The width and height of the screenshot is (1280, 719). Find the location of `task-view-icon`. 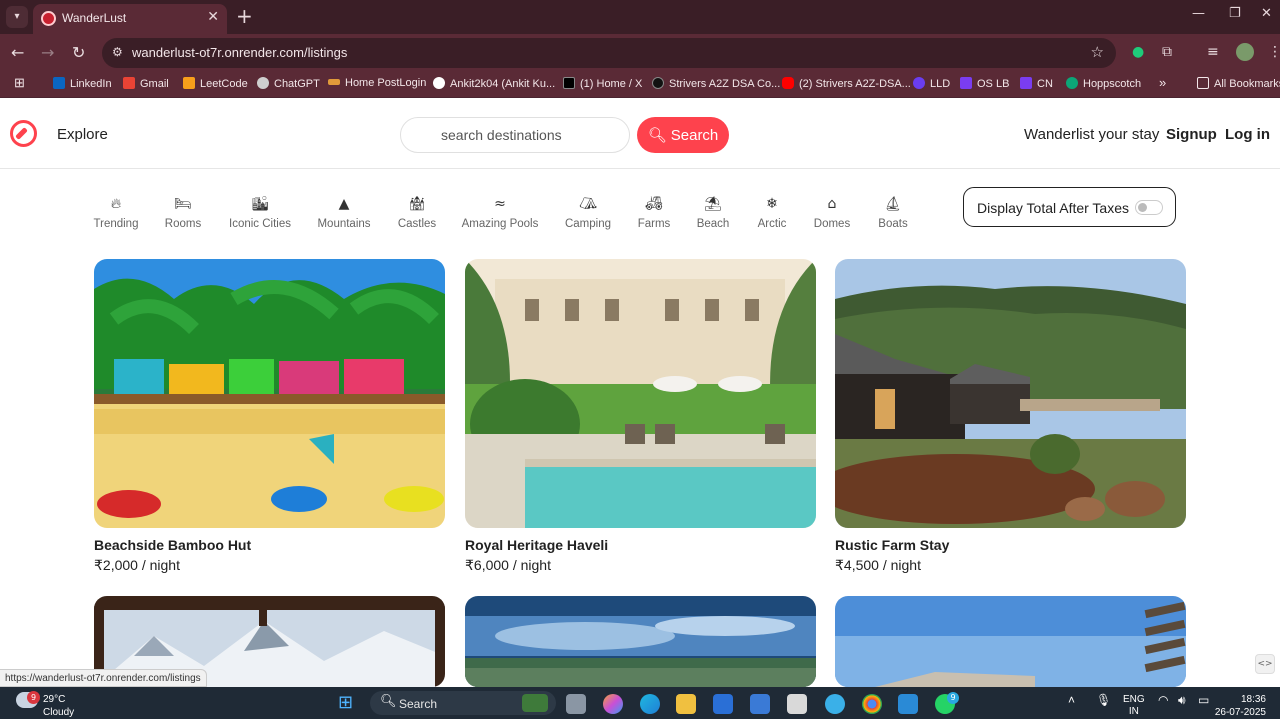

task-view-icon is located at coordinates (576, 704).